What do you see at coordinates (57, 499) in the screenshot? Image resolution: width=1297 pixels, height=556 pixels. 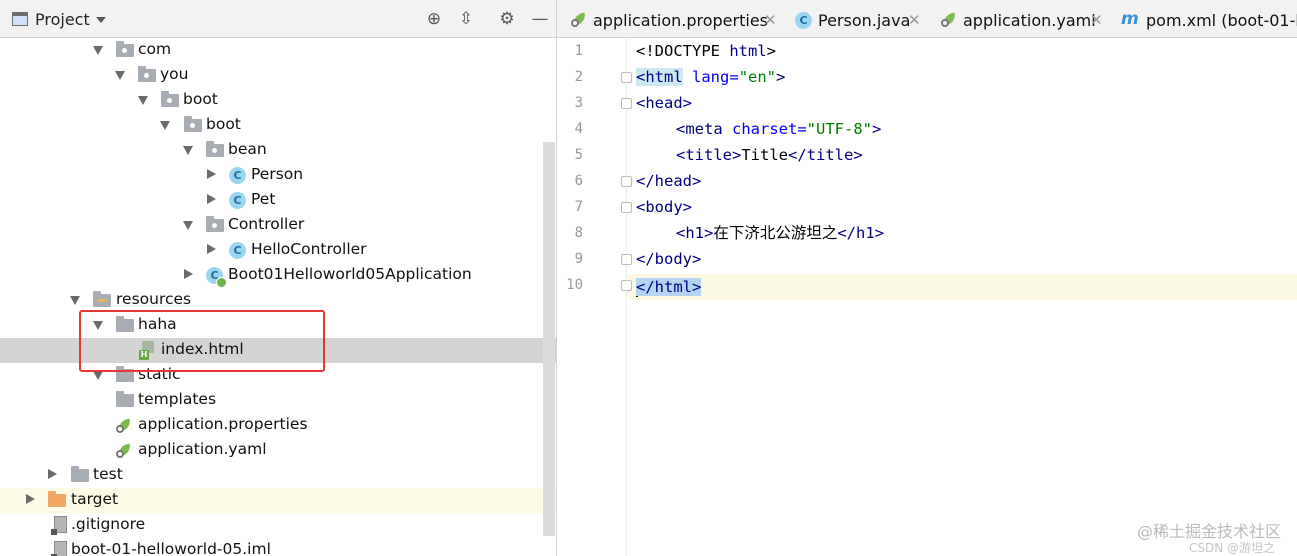 I see `excluded-folder-icon` at bounding box center [57, 499].